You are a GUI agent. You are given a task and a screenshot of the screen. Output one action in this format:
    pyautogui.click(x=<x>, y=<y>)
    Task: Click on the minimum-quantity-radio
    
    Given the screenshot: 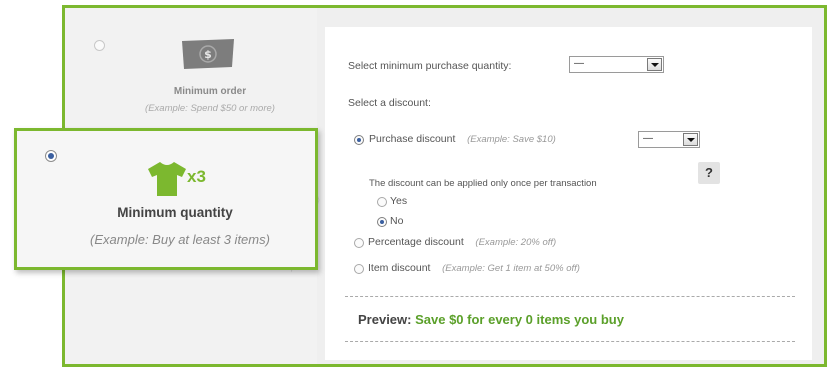 What is the action you would take?
    pyautogui.click(x=51, y=156)
    